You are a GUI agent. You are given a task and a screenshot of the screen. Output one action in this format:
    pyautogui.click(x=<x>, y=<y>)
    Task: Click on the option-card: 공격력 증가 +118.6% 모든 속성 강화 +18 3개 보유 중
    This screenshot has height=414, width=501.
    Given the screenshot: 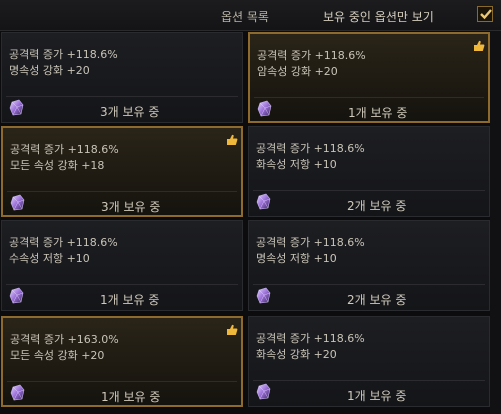 What is the action you would take?
    pyautogui.click(x=122, y=171)
    